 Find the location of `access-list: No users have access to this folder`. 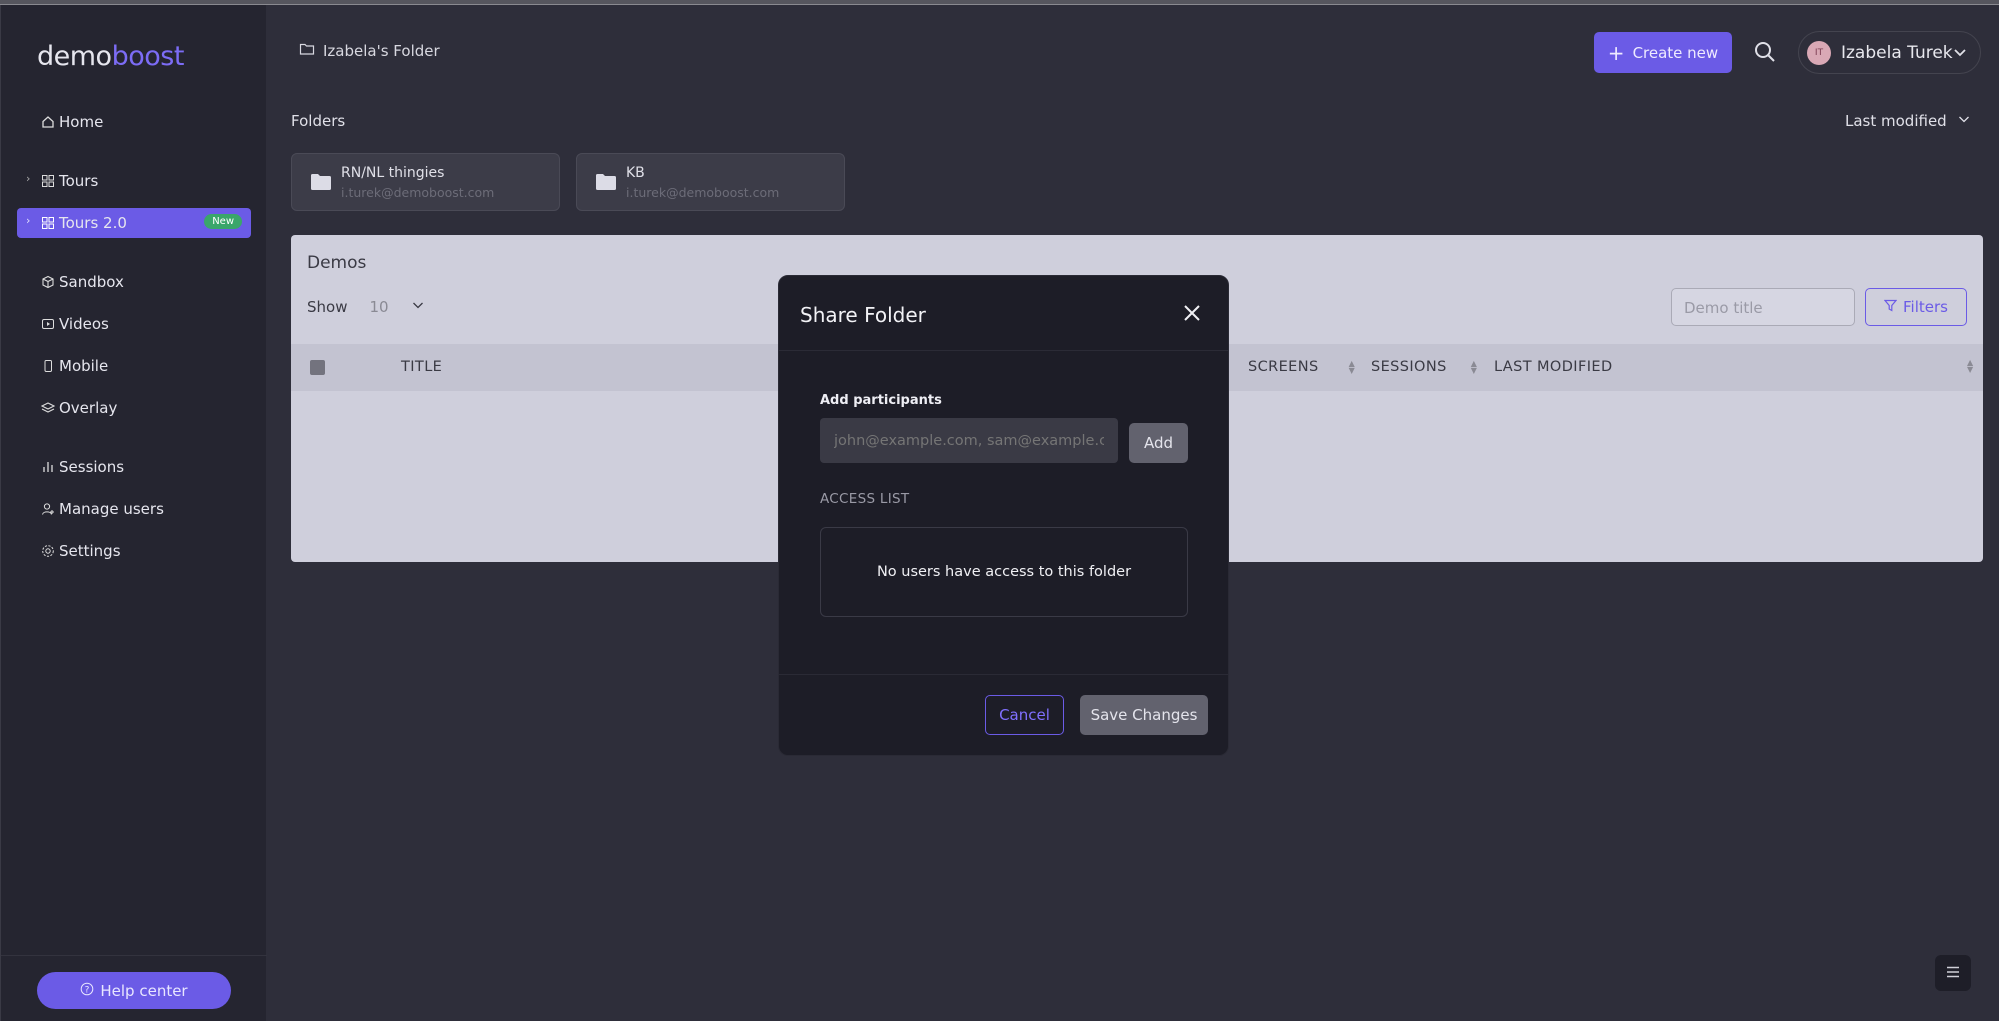

access-list: No users have access to this folder is located at coordinates (1004, 572).